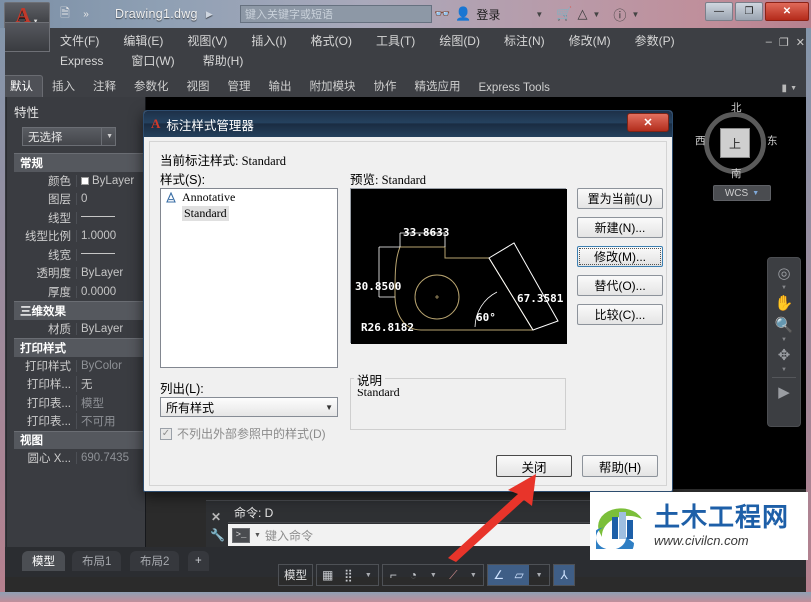 The width and height of the screenshot is (811, 602). What do you see at coordinates (80, 329) in the screenshot?
I see `property-row-material: 材质 ByLayer` at bounding box center [80, 329].